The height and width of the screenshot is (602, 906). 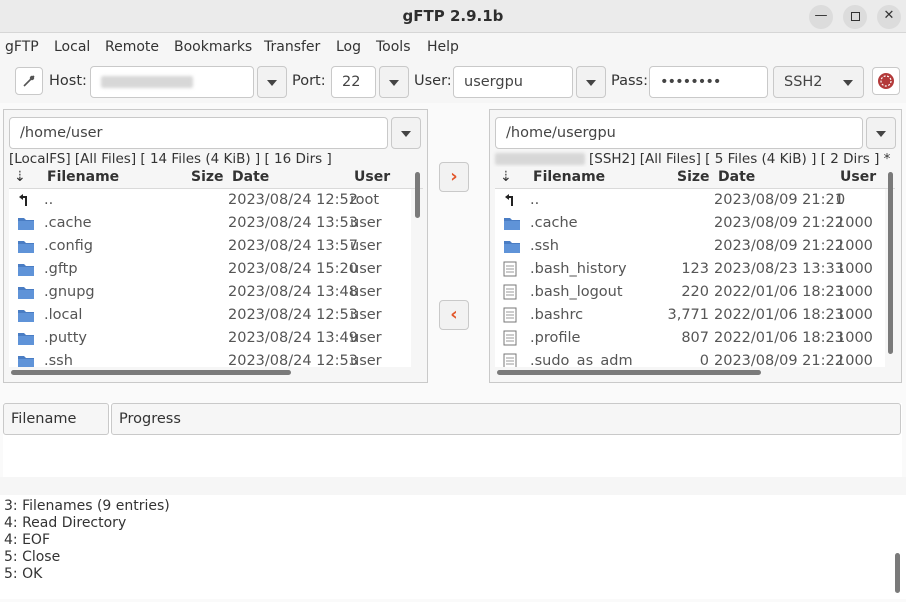 I want to click on file-date: 2023/08/24 13:48, so click(x=293, y=292).